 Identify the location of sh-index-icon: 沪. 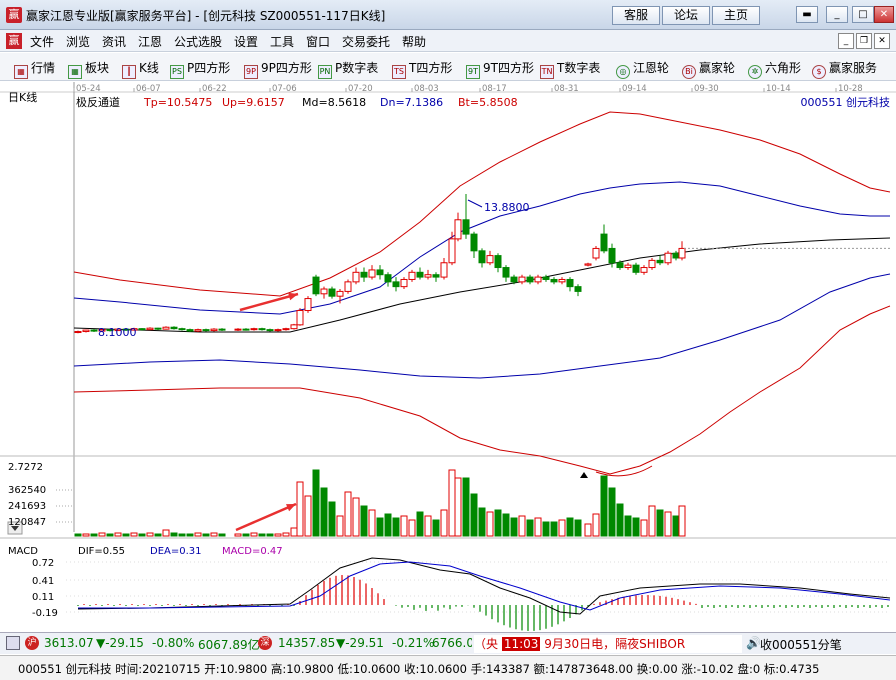
(32, 643).